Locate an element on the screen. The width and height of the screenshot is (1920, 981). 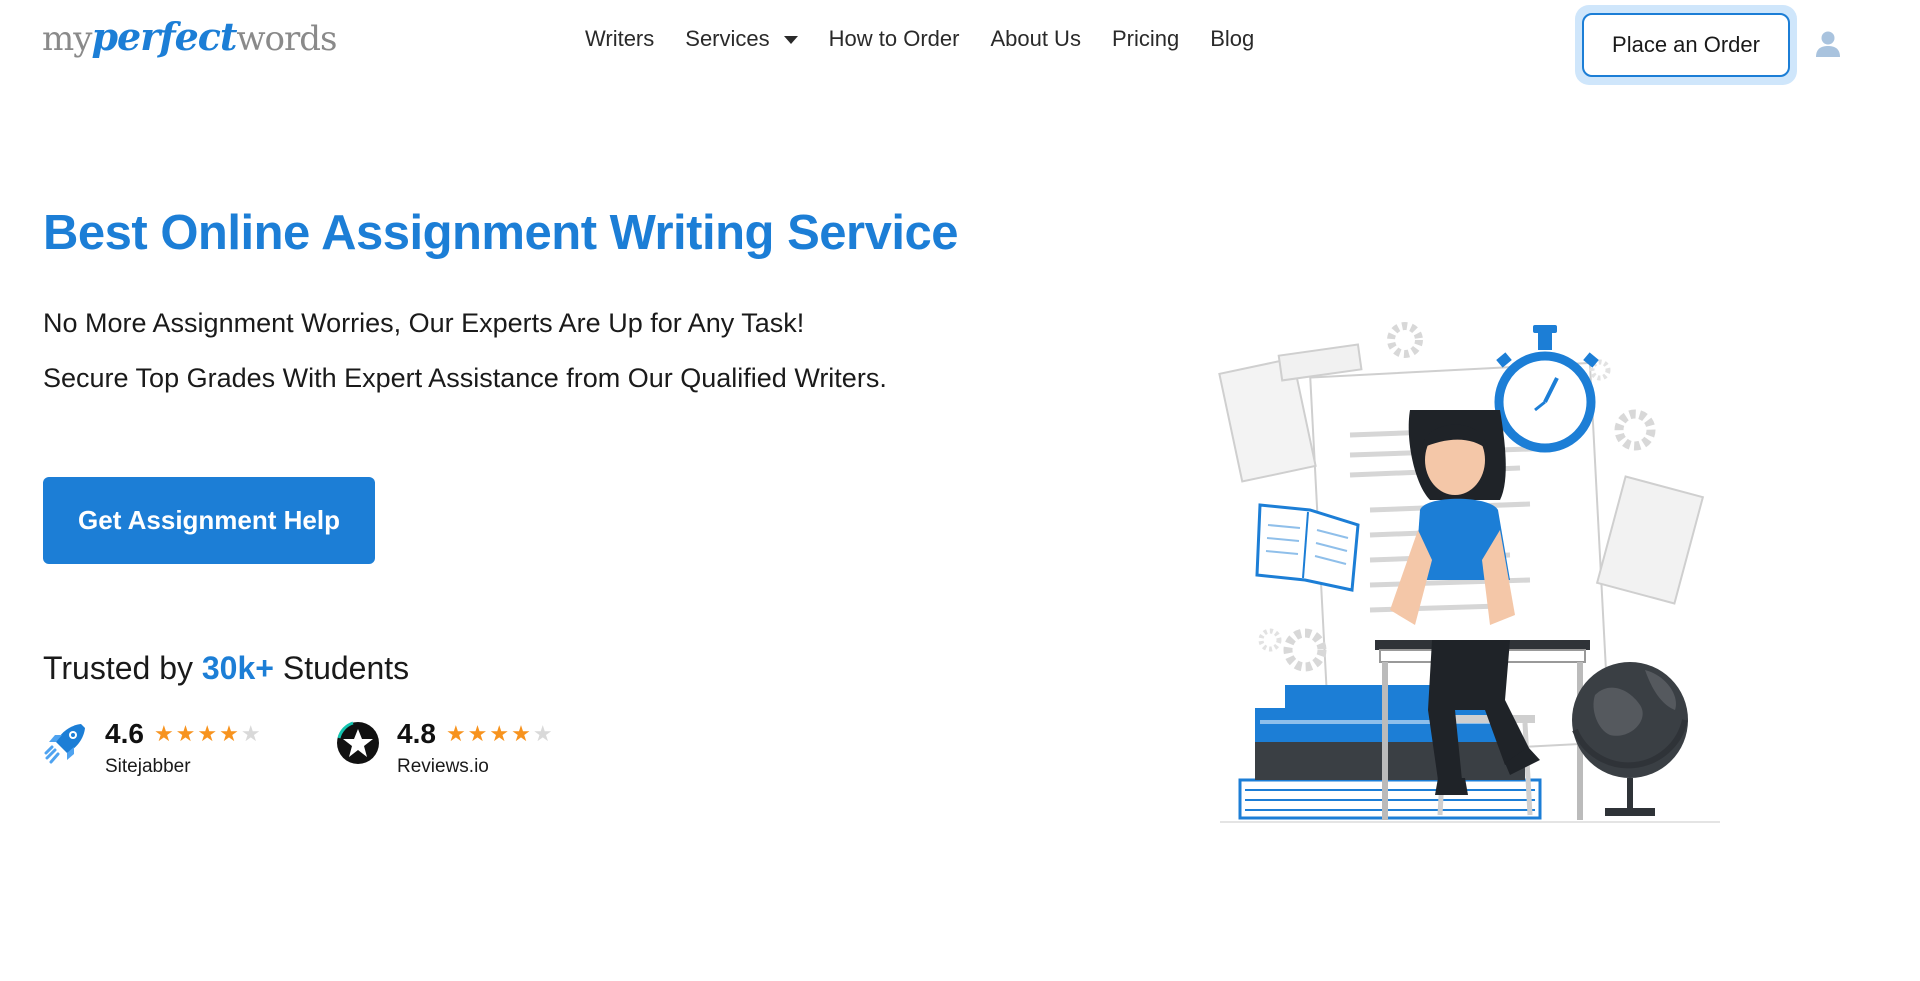
rating-sitejabber: 4.6 ★ ★ ★ ★ ★ Sitejabber is located at coordinates (153, 748).